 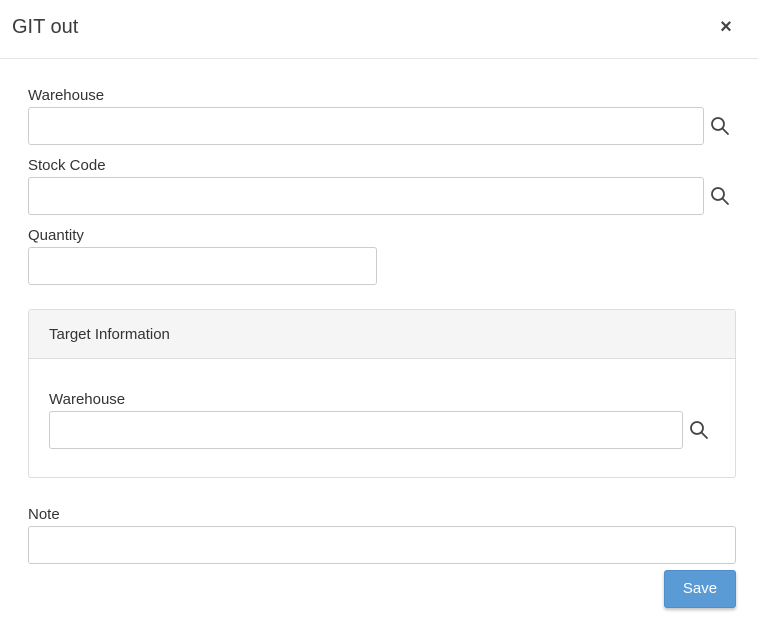 What do you see at coordinates (44, 514) in the screenshot?
I see `note-label: Note` at bounding box center [44, 514].